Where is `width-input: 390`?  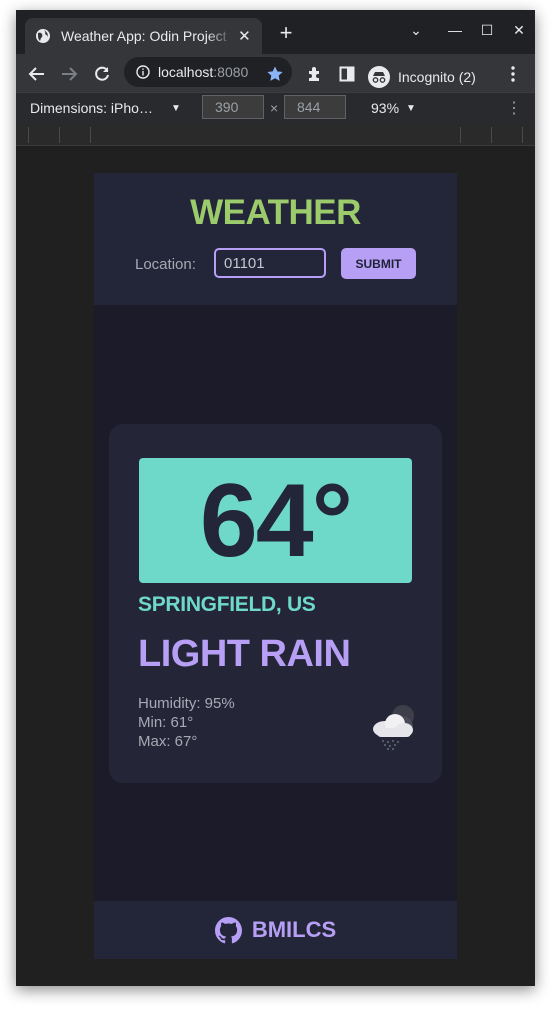
width-input: 390 is located at coordinates (233, 107).